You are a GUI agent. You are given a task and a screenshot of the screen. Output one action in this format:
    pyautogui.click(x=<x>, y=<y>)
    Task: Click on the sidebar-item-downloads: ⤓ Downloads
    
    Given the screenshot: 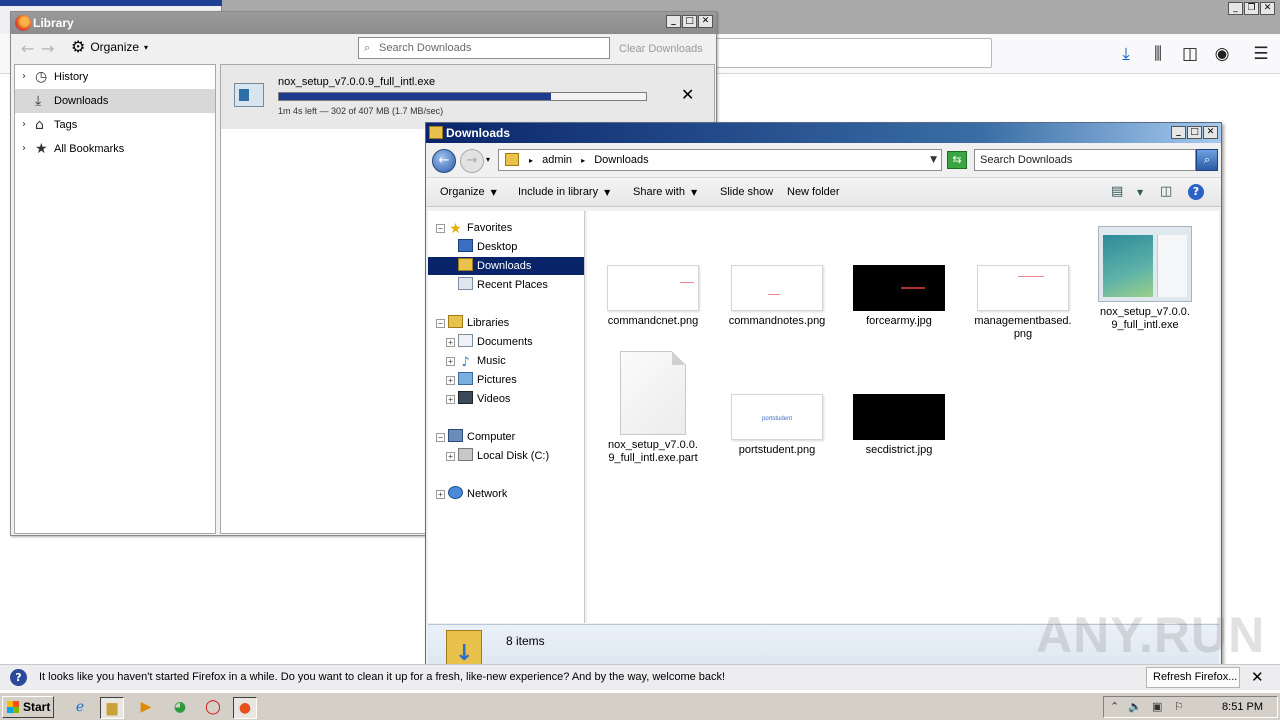 What is the action you would take?
    pyautogui.click(x=115, y=101)
    